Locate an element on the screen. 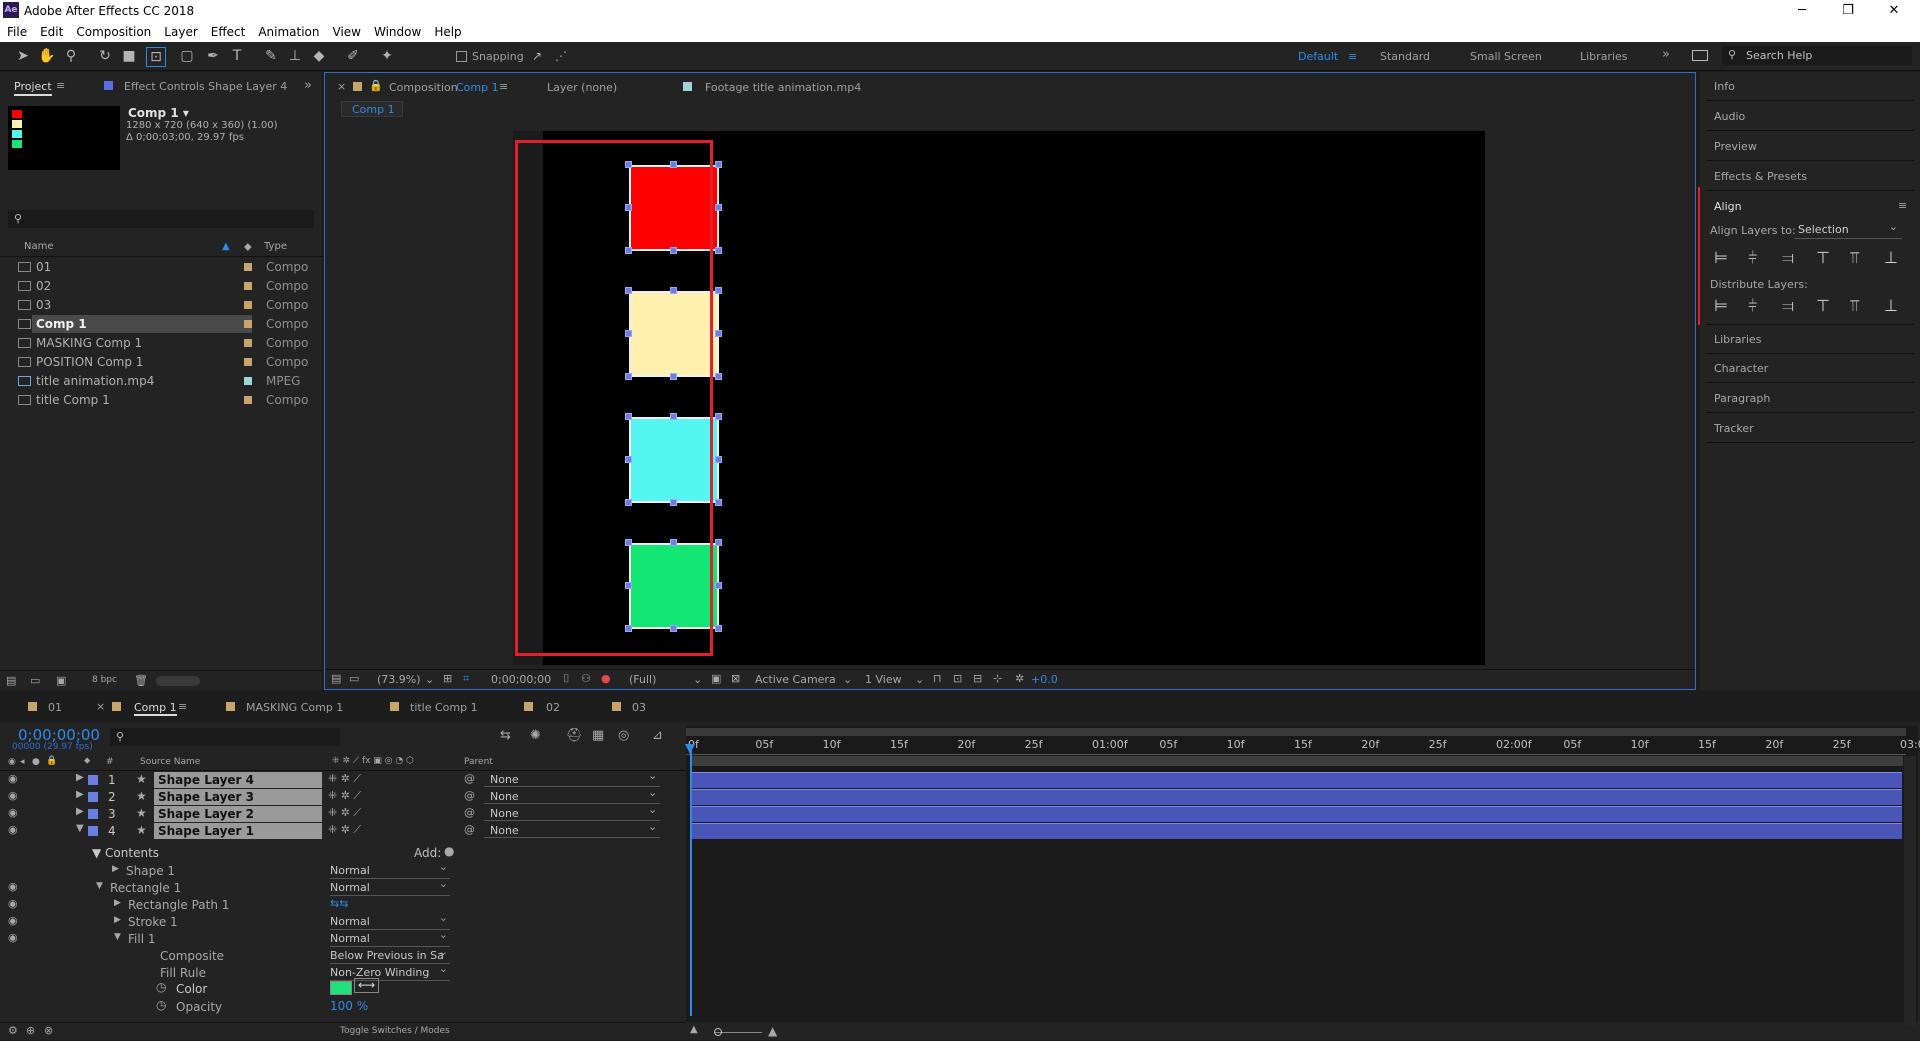 The width and height of the screenshot is (1920, 1041). zoom-slider-handle is located at coordinates (718, 1032).